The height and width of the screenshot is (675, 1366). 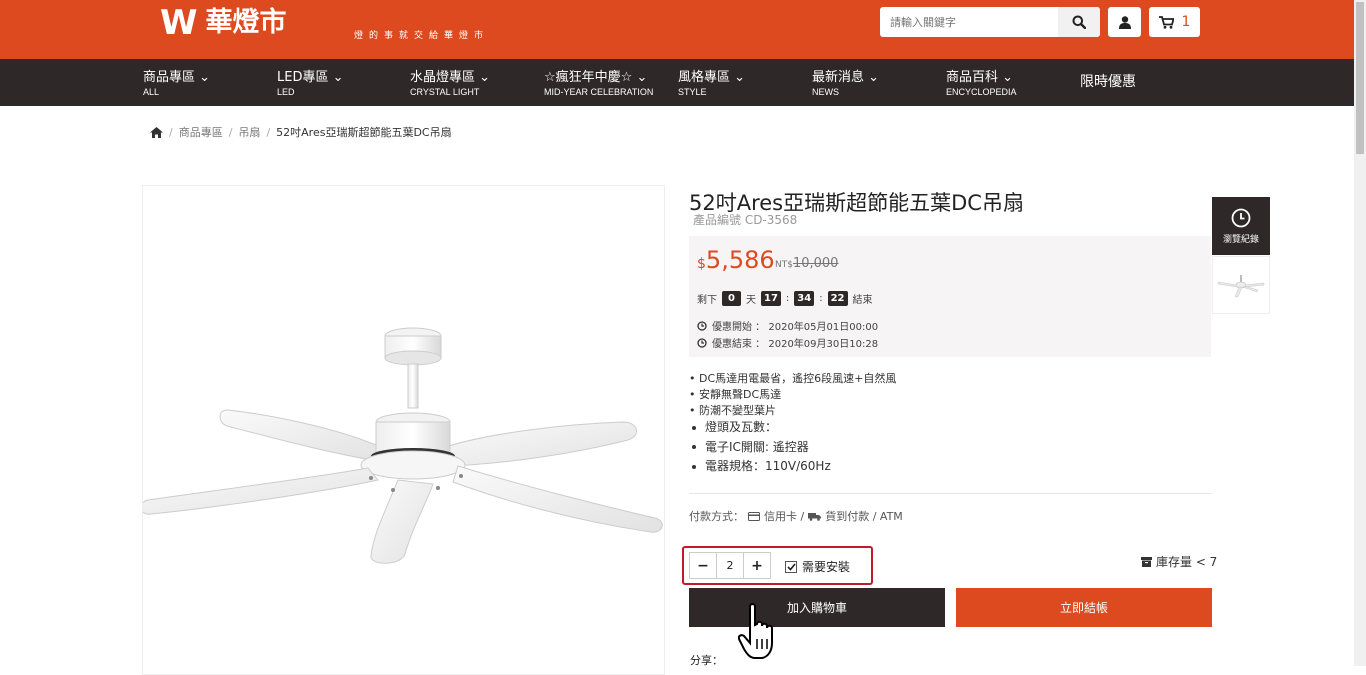 What do you see at coordinates (731, 298) in the screenshot?
I see `countdown-days: 0` at bounding box center [731, 298].